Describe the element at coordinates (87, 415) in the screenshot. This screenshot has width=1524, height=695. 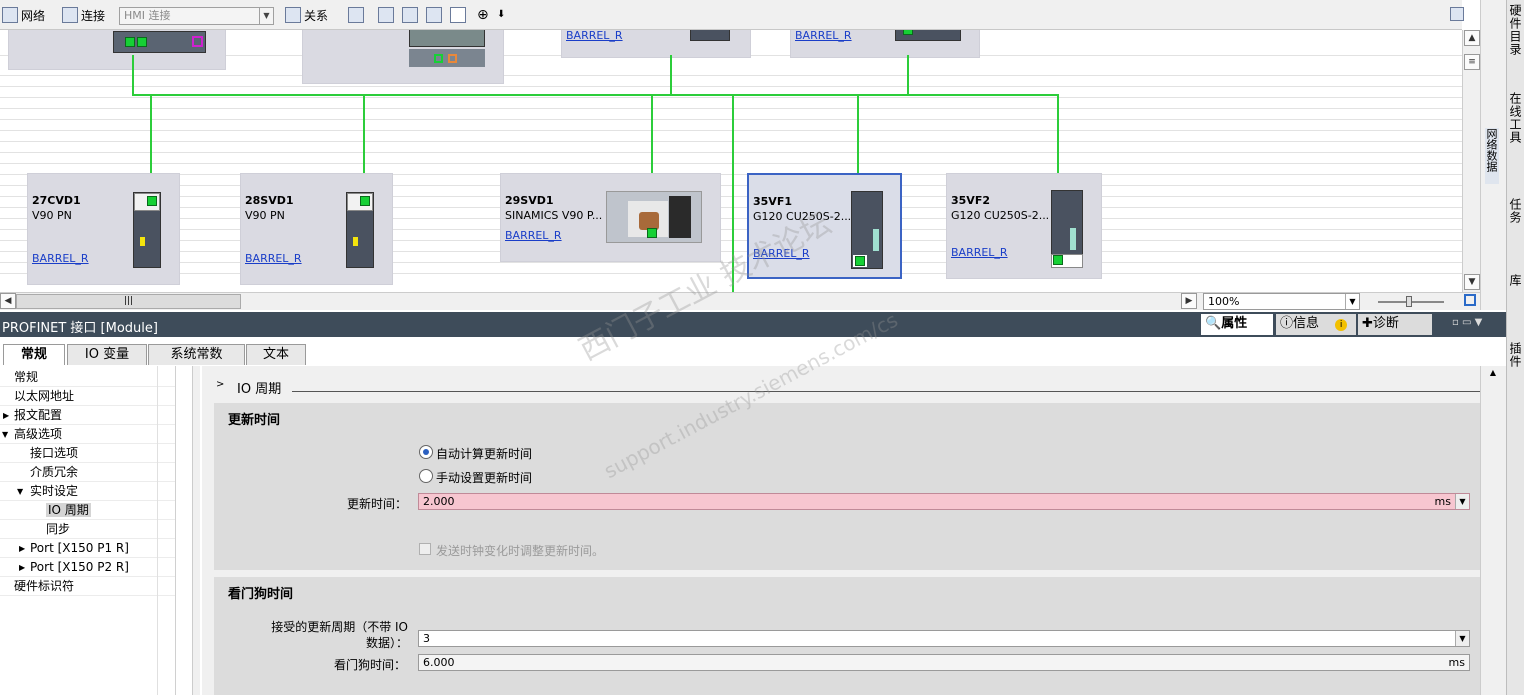
I see `tree-item: ▶ 报文配置` at that location.